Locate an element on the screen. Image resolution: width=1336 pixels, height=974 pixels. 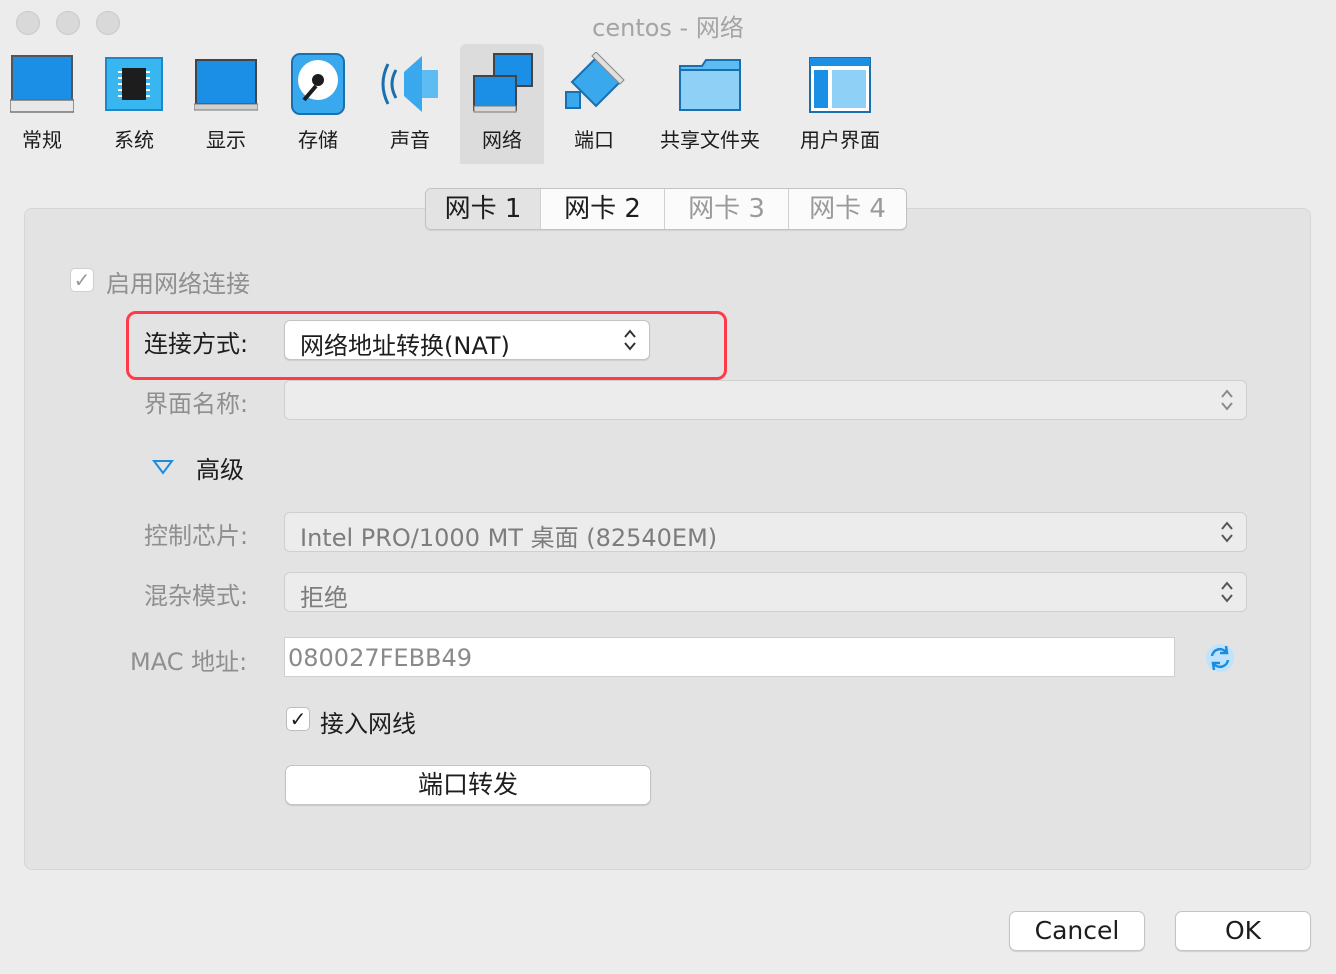
ui-window-icon is located at coordinates (840, 85).